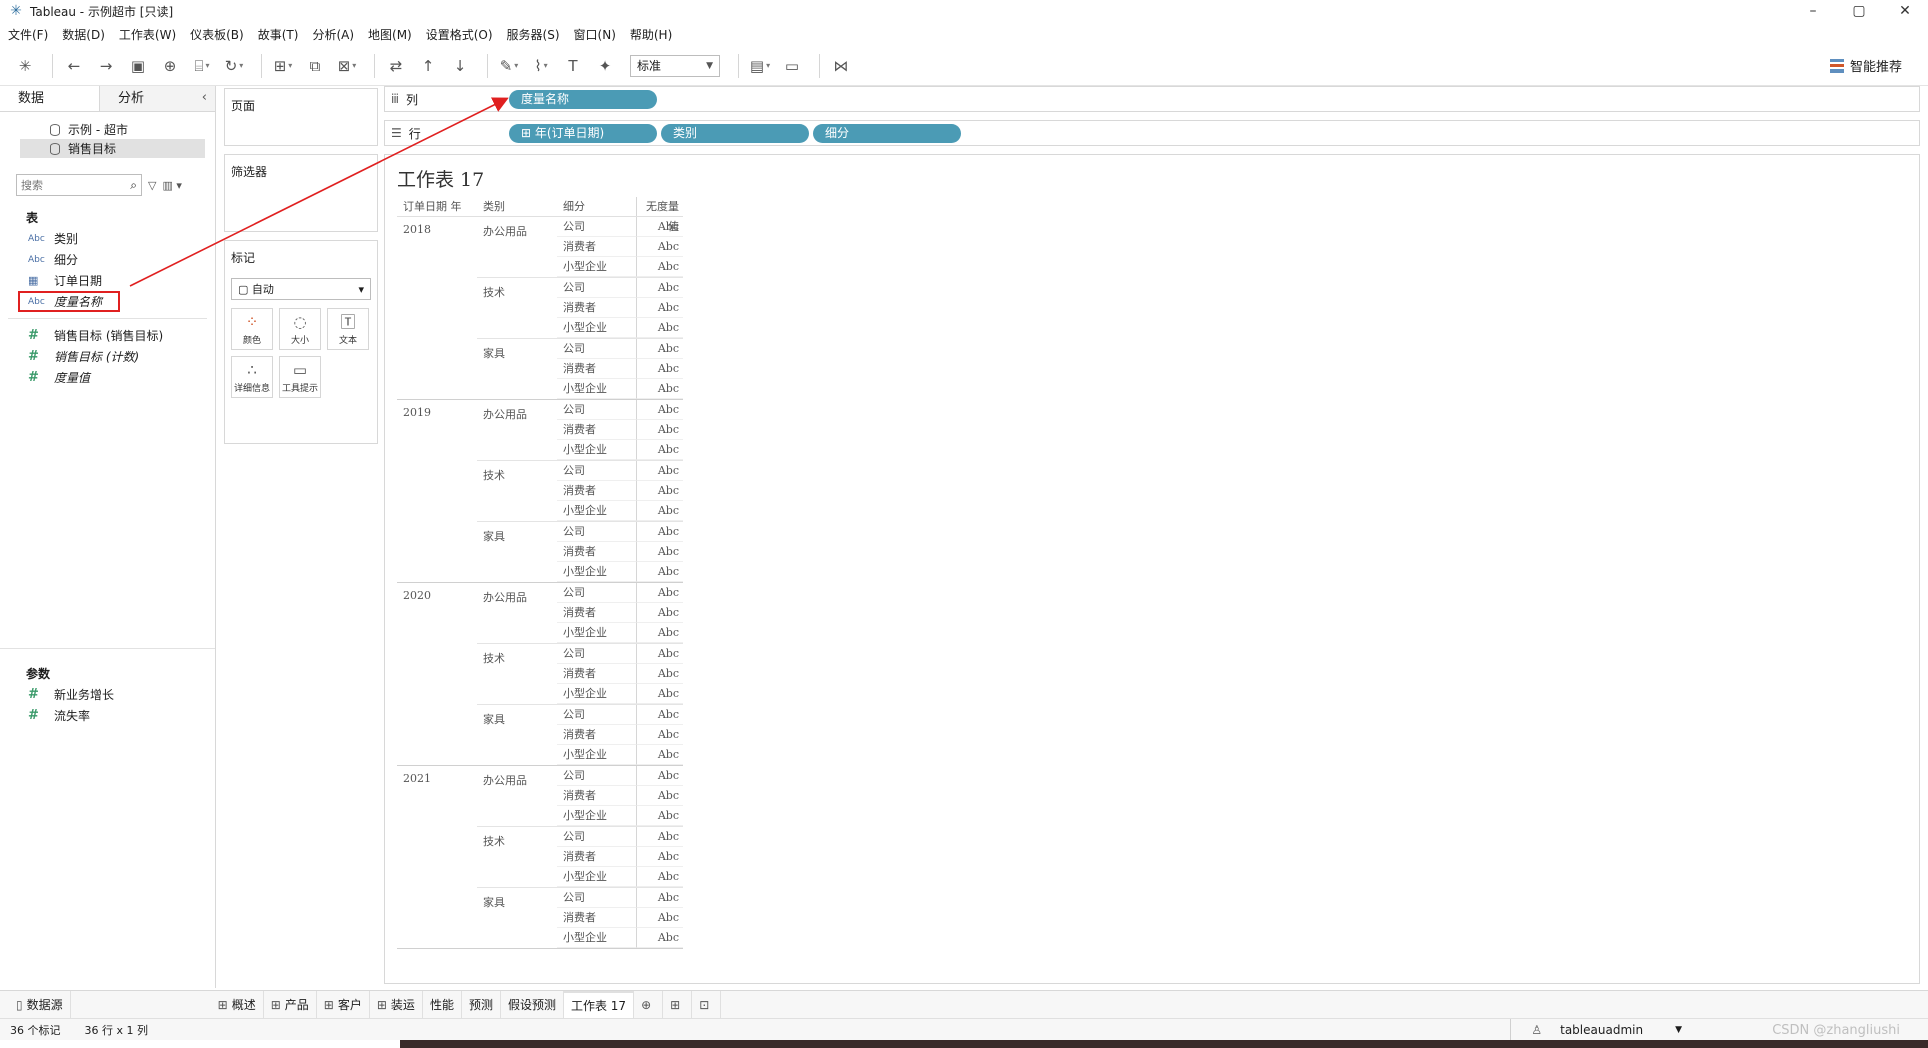 This screenshot has width=1928, height=1048. What do you see at coordinates (290, 1004) in the screenshot?
I see `tab-product: ⊞ 产品` at bounding box center [290, 1004].